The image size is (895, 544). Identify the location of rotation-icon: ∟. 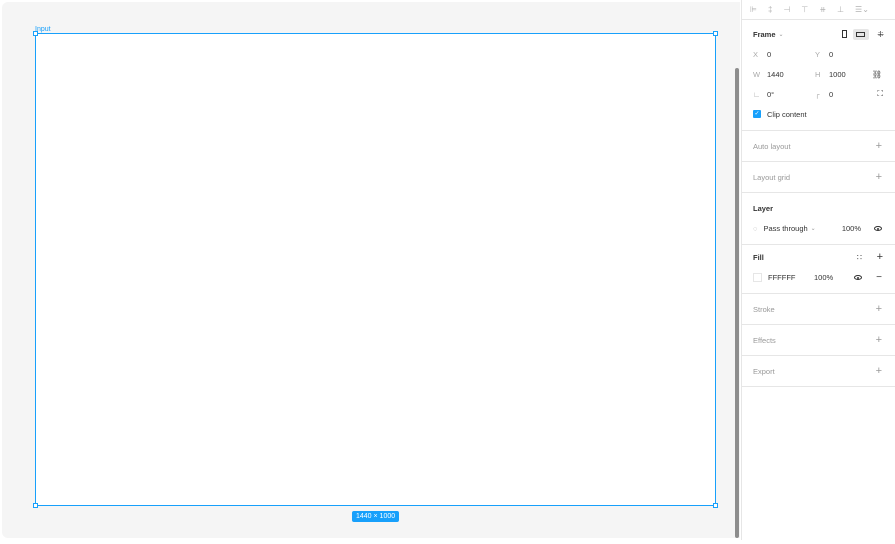
(757, 94).